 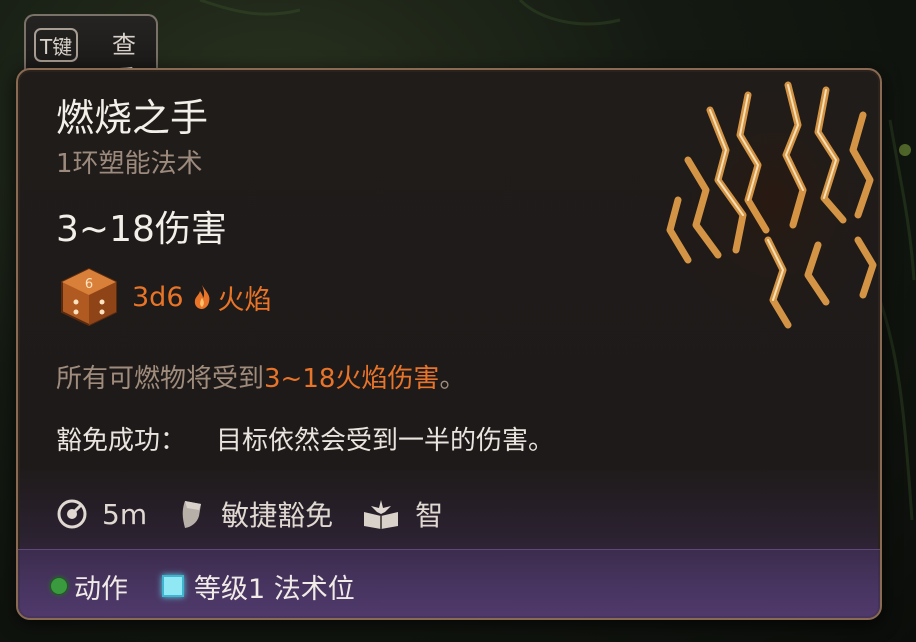 What do you see at coordinates (352, 379) in the screenshot?
I see `description-highlight: 3~18火焰伤害` at bounding box center [352, 379].